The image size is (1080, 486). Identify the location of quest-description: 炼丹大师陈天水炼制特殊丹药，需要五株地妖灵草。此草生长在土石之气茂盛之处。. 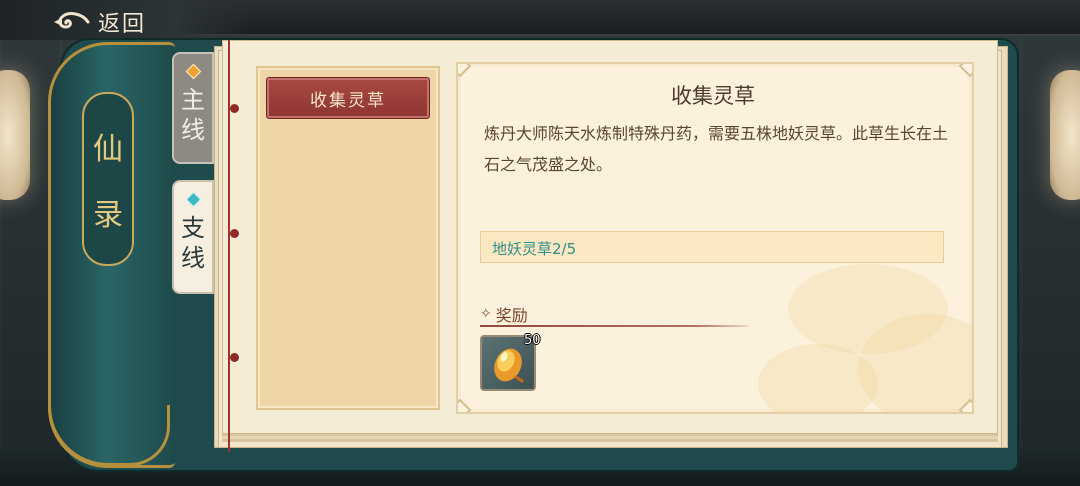
(716, 149).